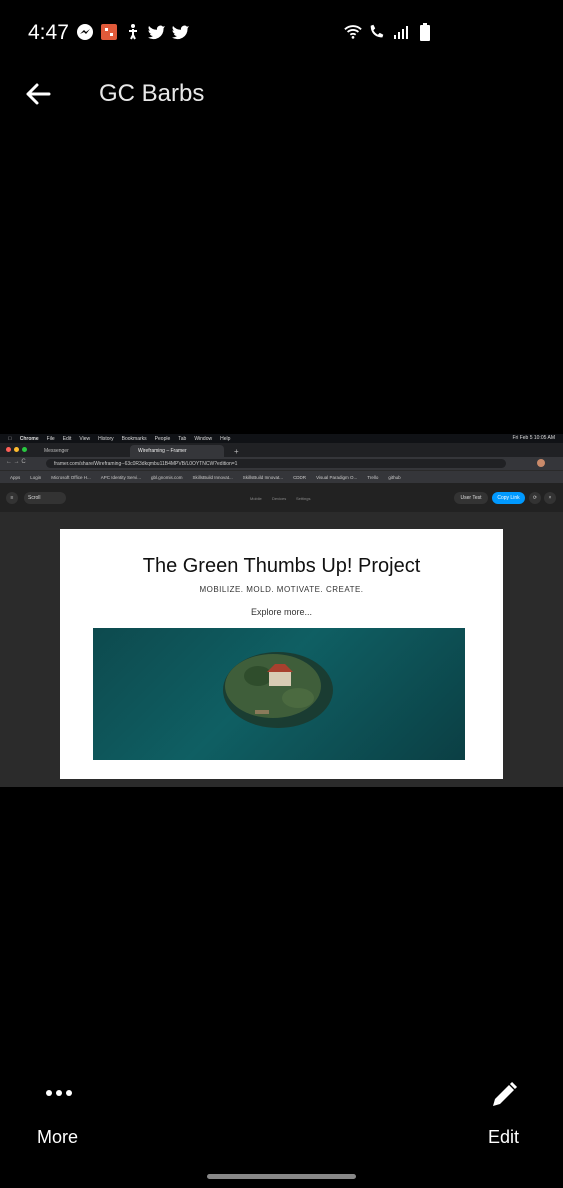  Describe the element at coordinates (232, 451) in the screenshot. I see `new-tab-icon: +` at that location.